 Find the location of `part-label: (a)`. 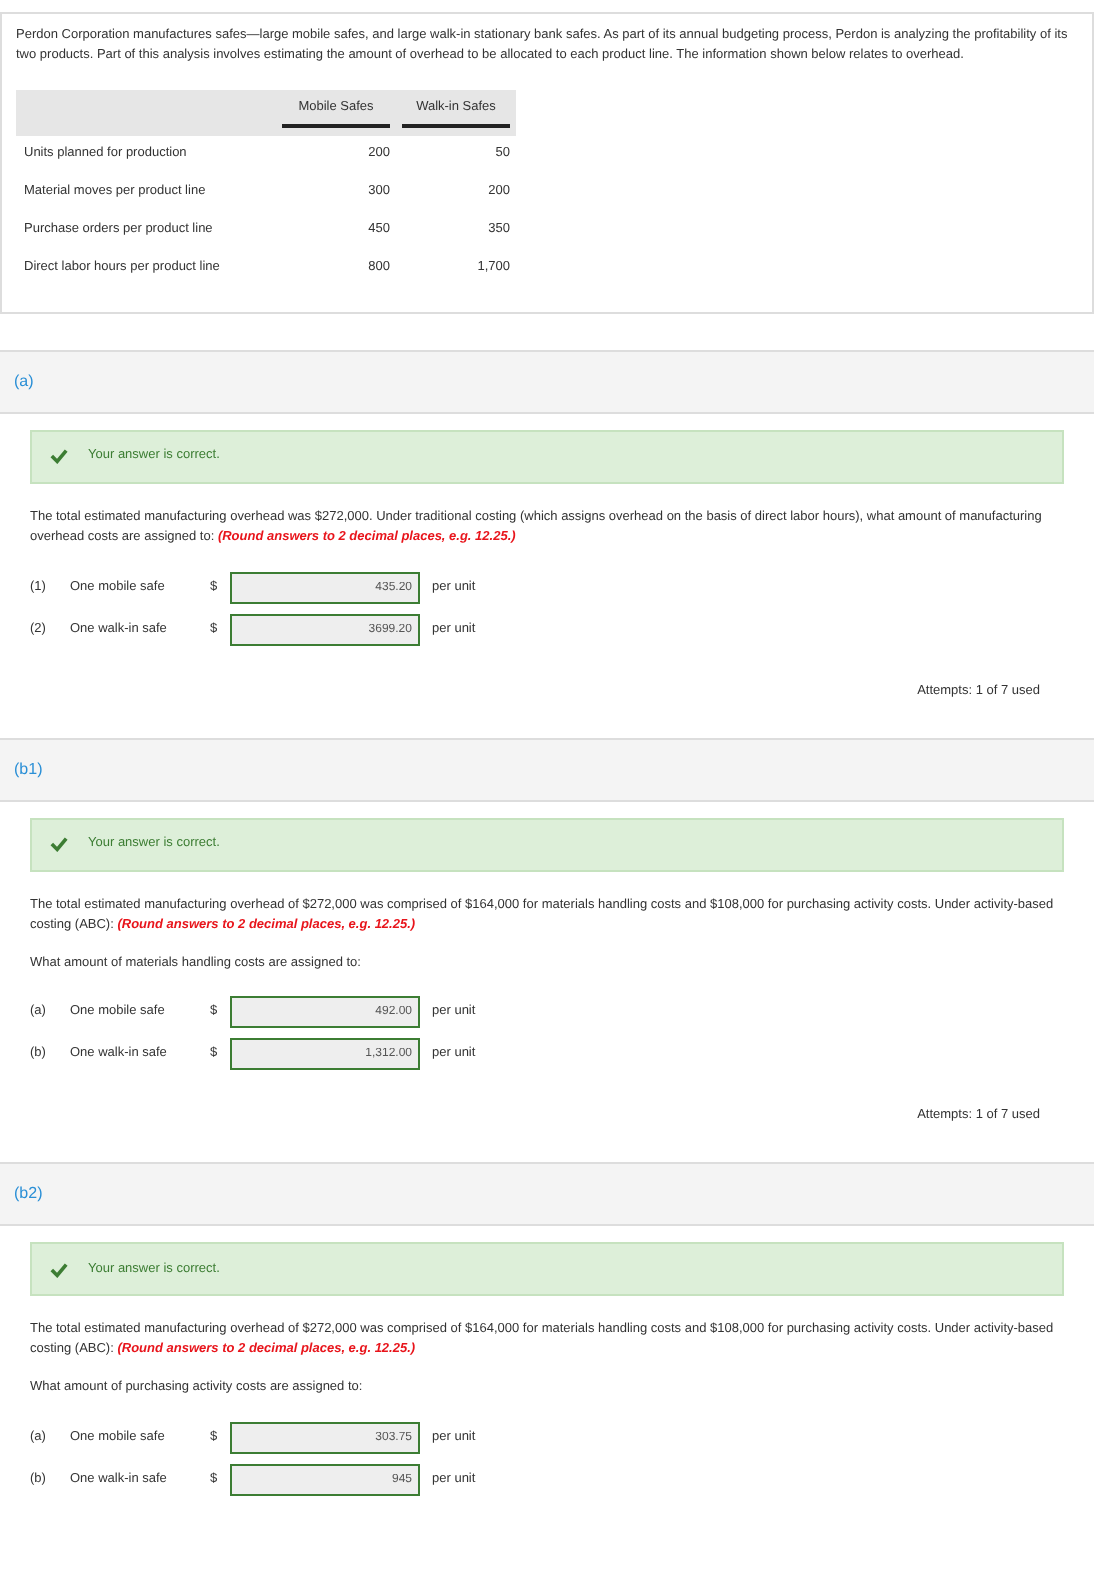

part-label: (a) is located at coordinates (24, 381).